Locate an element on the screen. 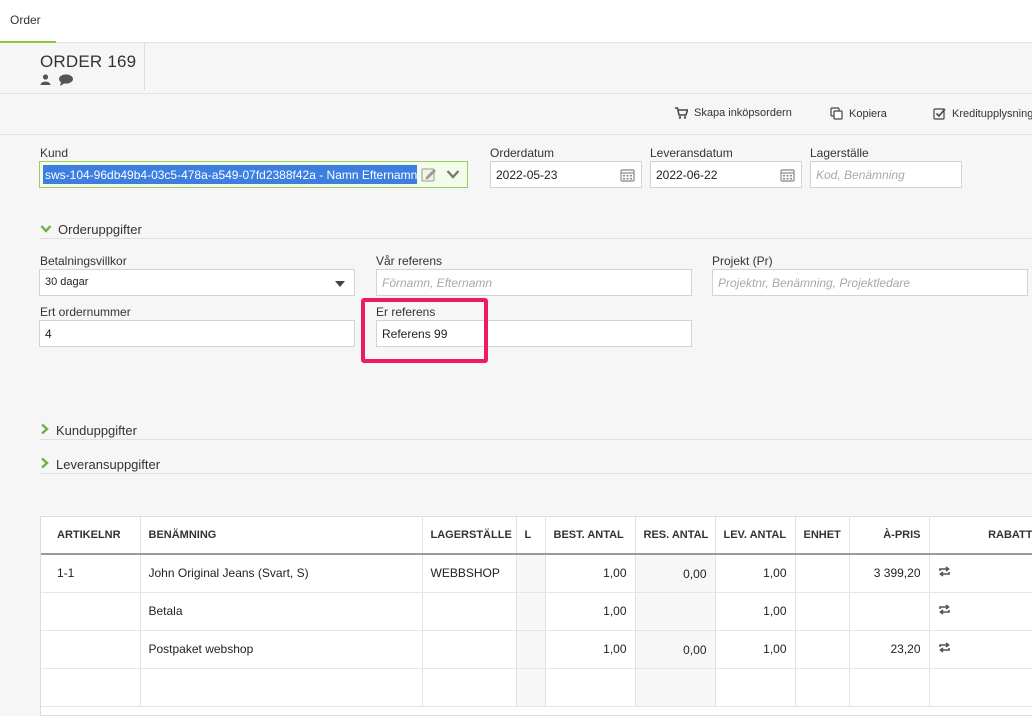 This screenshot has width=1032, height=716. betalningsvillkor-label: Betalningsvillkor is located at coordinates (83, 261).